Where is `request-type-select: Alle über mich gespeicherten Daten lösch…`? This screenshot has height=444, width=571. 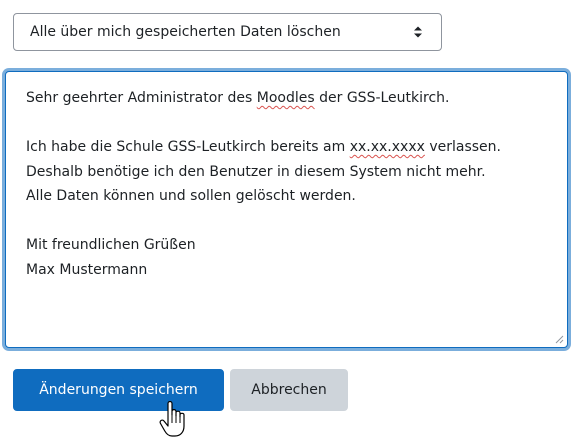
request-type-select: Alle über mich gespeicherten Daten lösch… is located at coordinates (227, 32).